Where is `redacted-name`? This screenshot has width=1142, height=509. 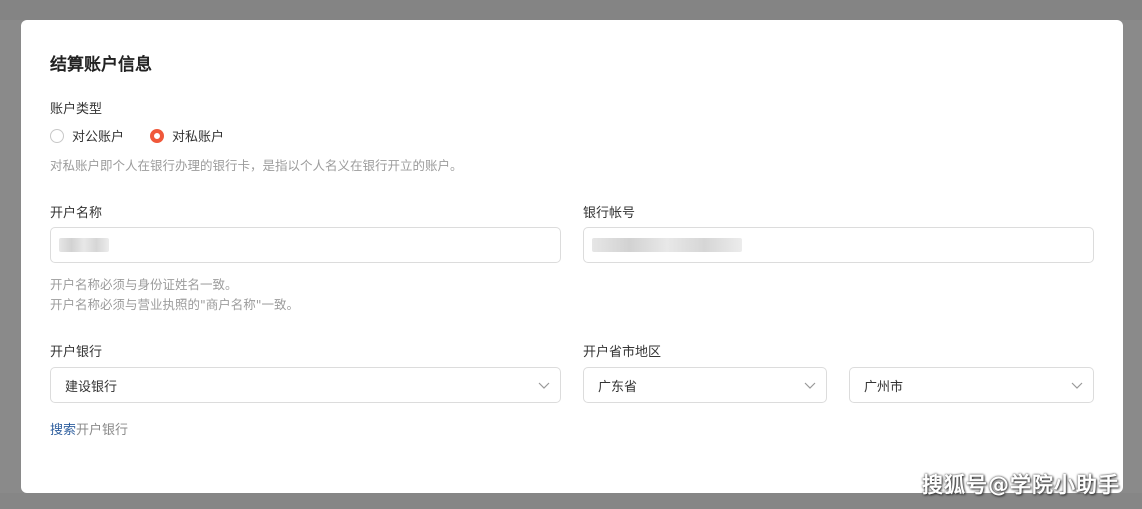
redacted-name is located at coordinates (84, 245).